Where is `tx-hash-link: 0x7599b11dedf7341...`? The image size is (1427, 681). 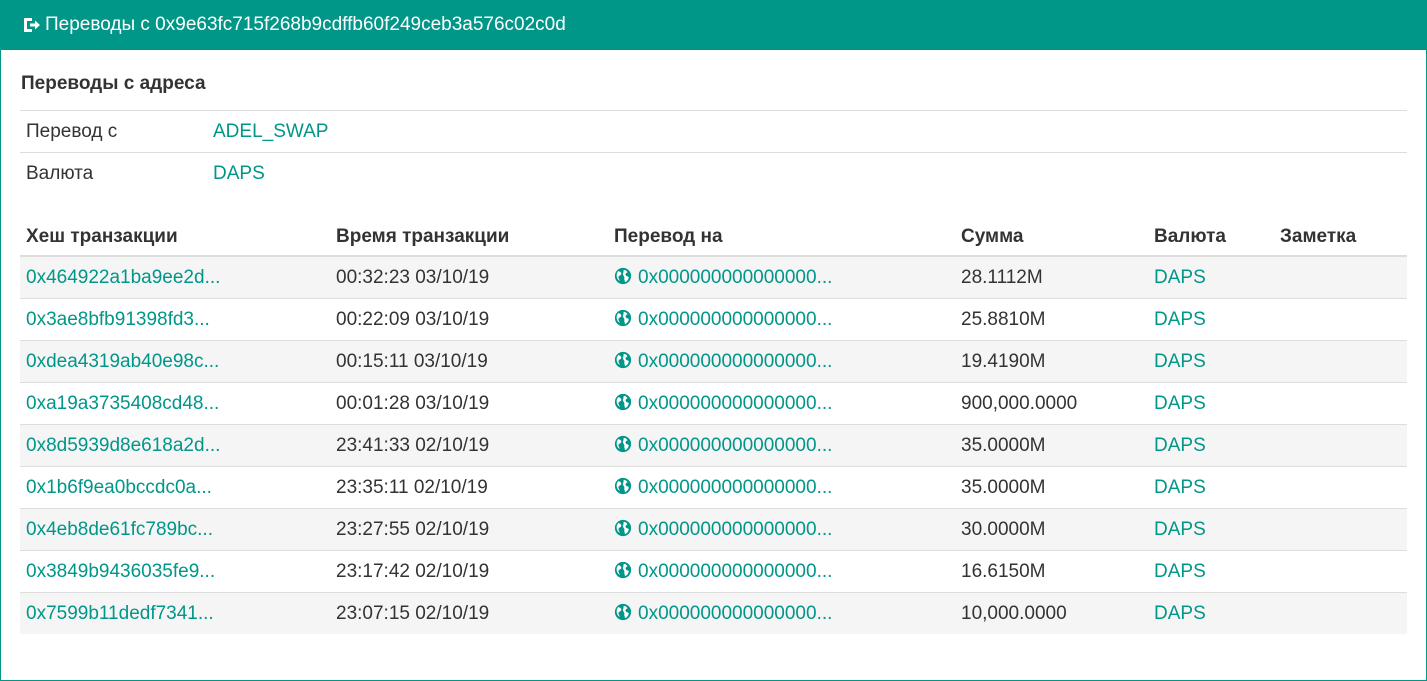
tx-hash-link: 0x7599b11dedf7341... is located at coordinates (120, 613).